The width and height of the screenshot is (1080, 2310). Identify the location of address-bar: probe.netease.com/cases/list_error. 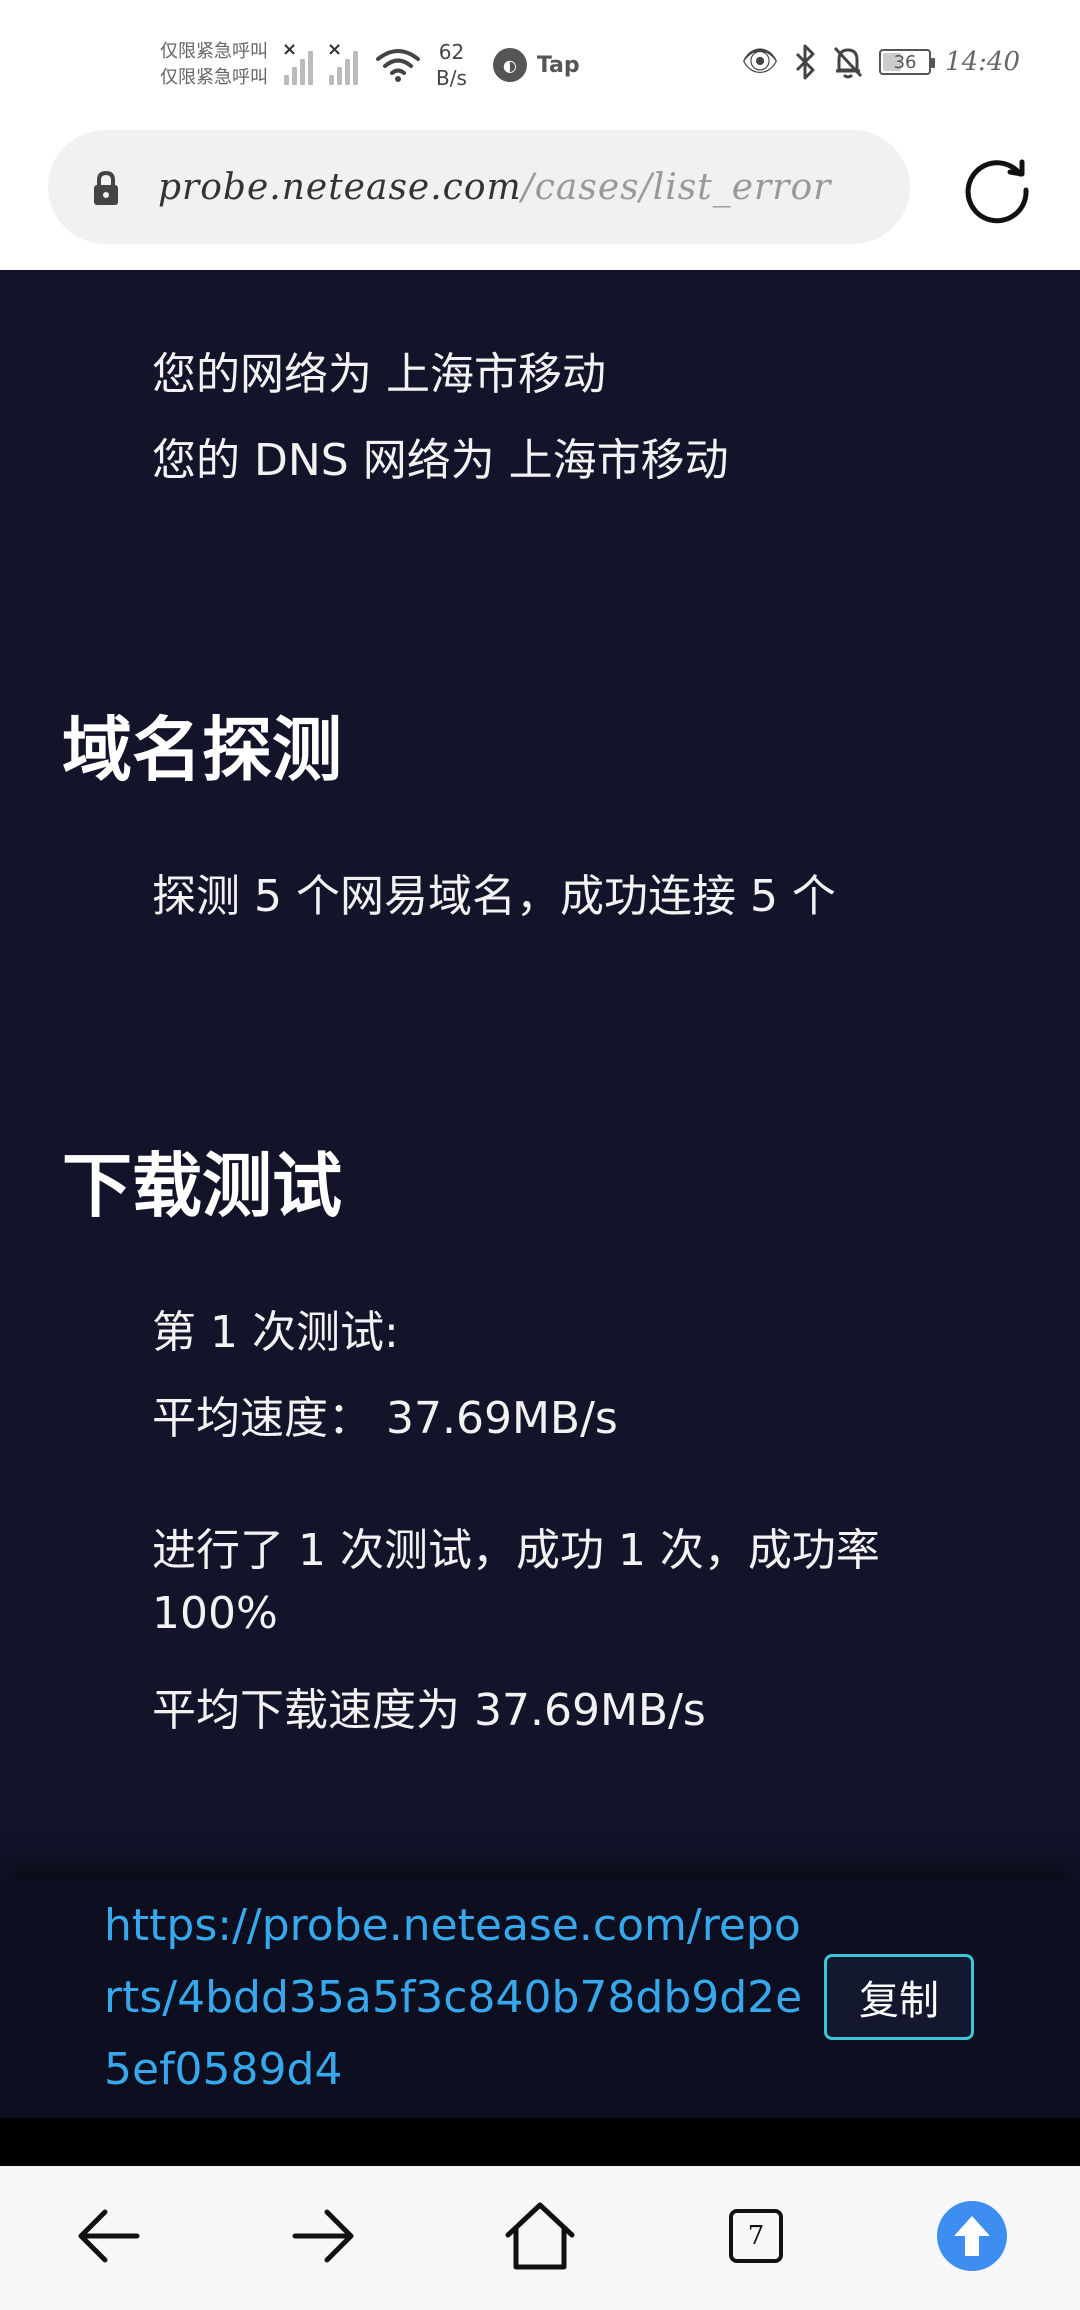
(540, 196).